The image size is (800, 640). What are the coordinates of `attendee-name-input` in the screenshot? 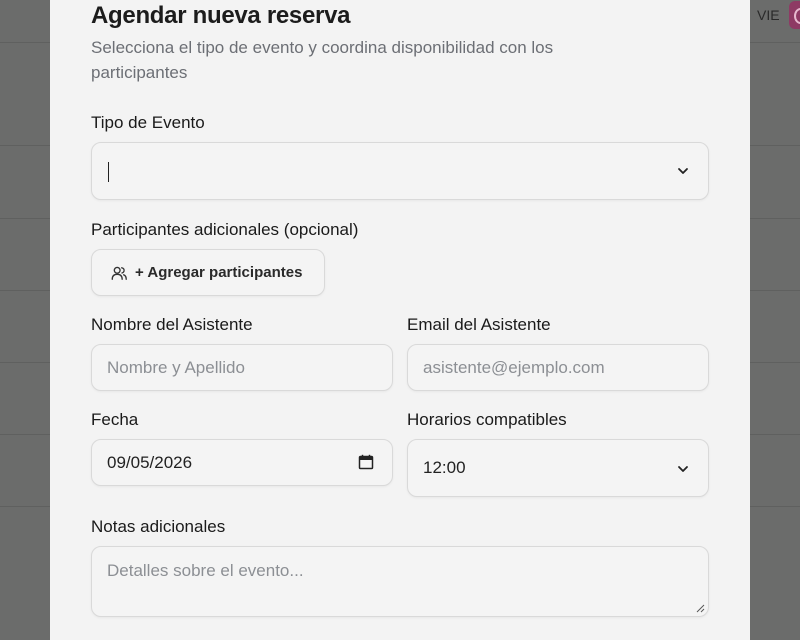 It's located at (242, 367).